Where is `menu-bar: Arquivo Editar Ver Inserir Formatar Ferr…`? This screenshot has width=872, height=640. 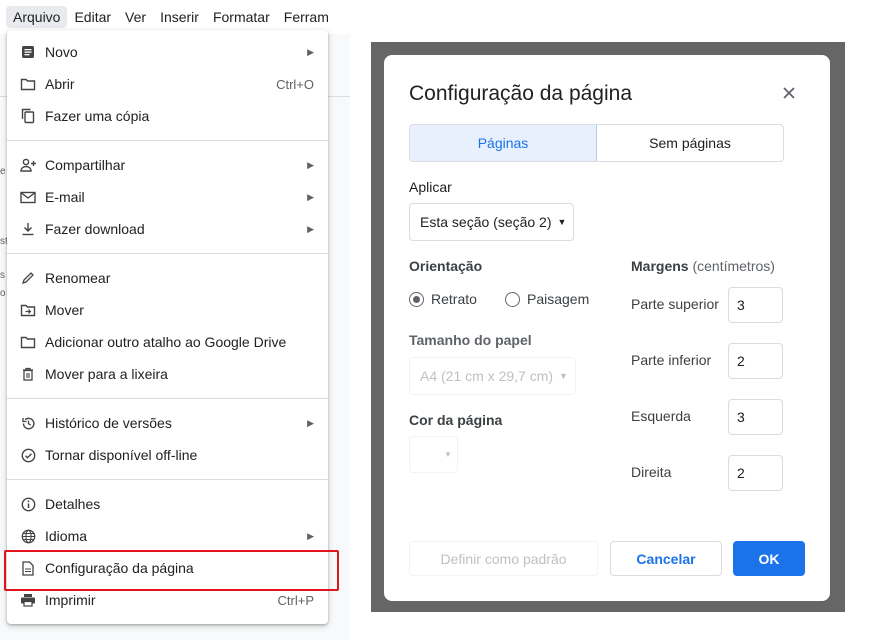 menu-bar: Arquivo Editar Ver Inserir Formatar Ferr… is located at coordinates (175, 17).